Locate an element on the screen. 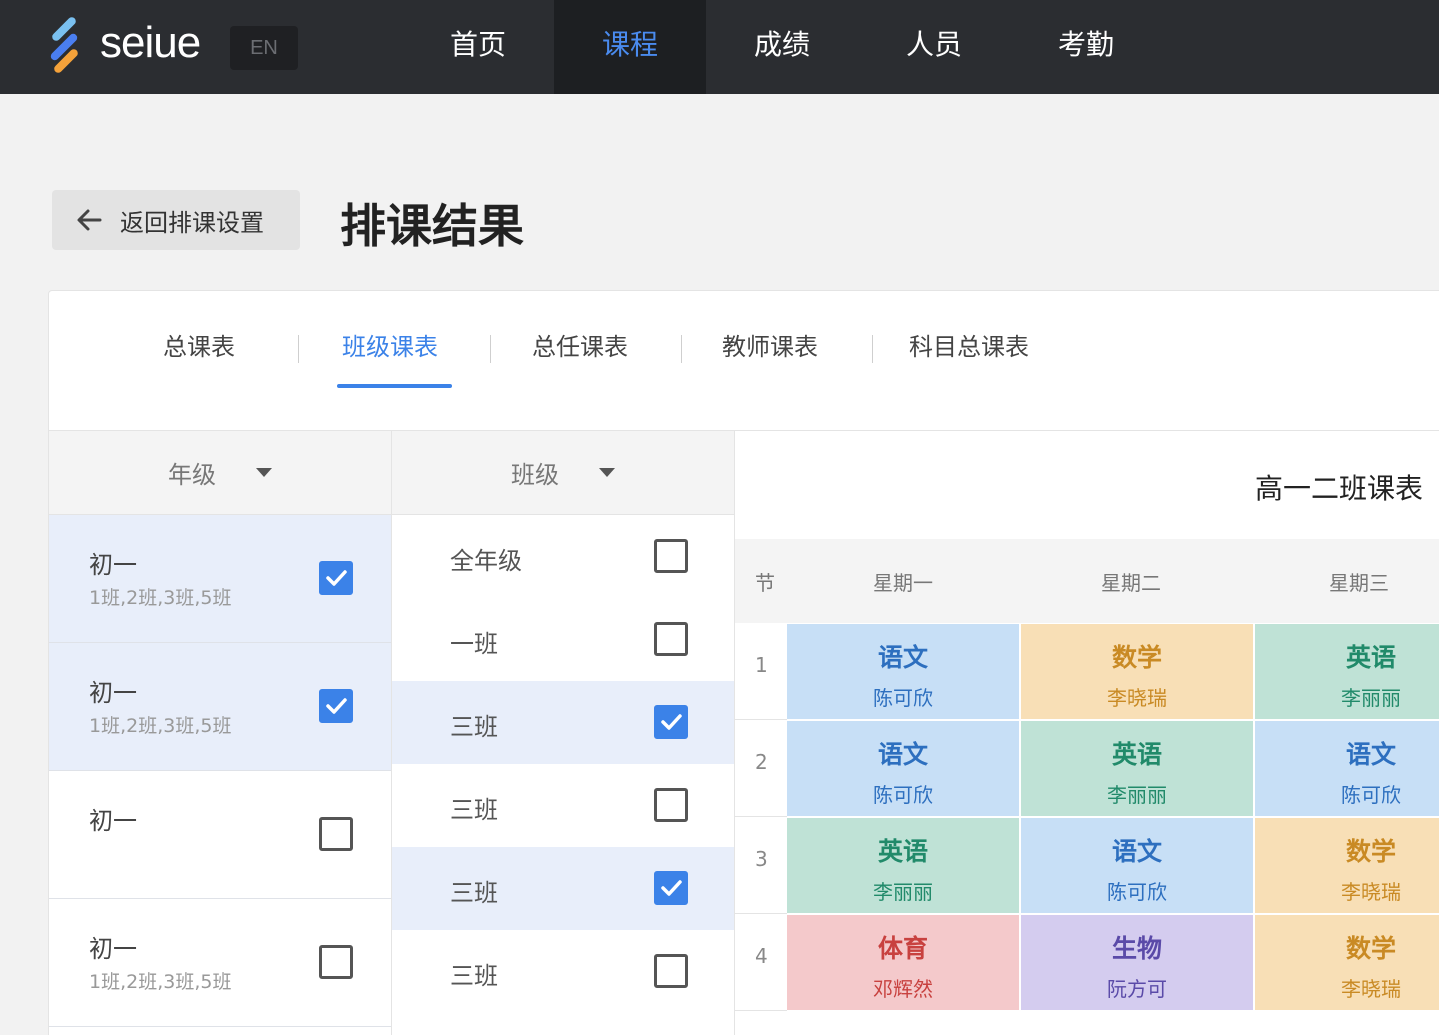 This screenshot has width=1439, height=1035. class-list-item: 全年级 is located at coordinates (563, 556).